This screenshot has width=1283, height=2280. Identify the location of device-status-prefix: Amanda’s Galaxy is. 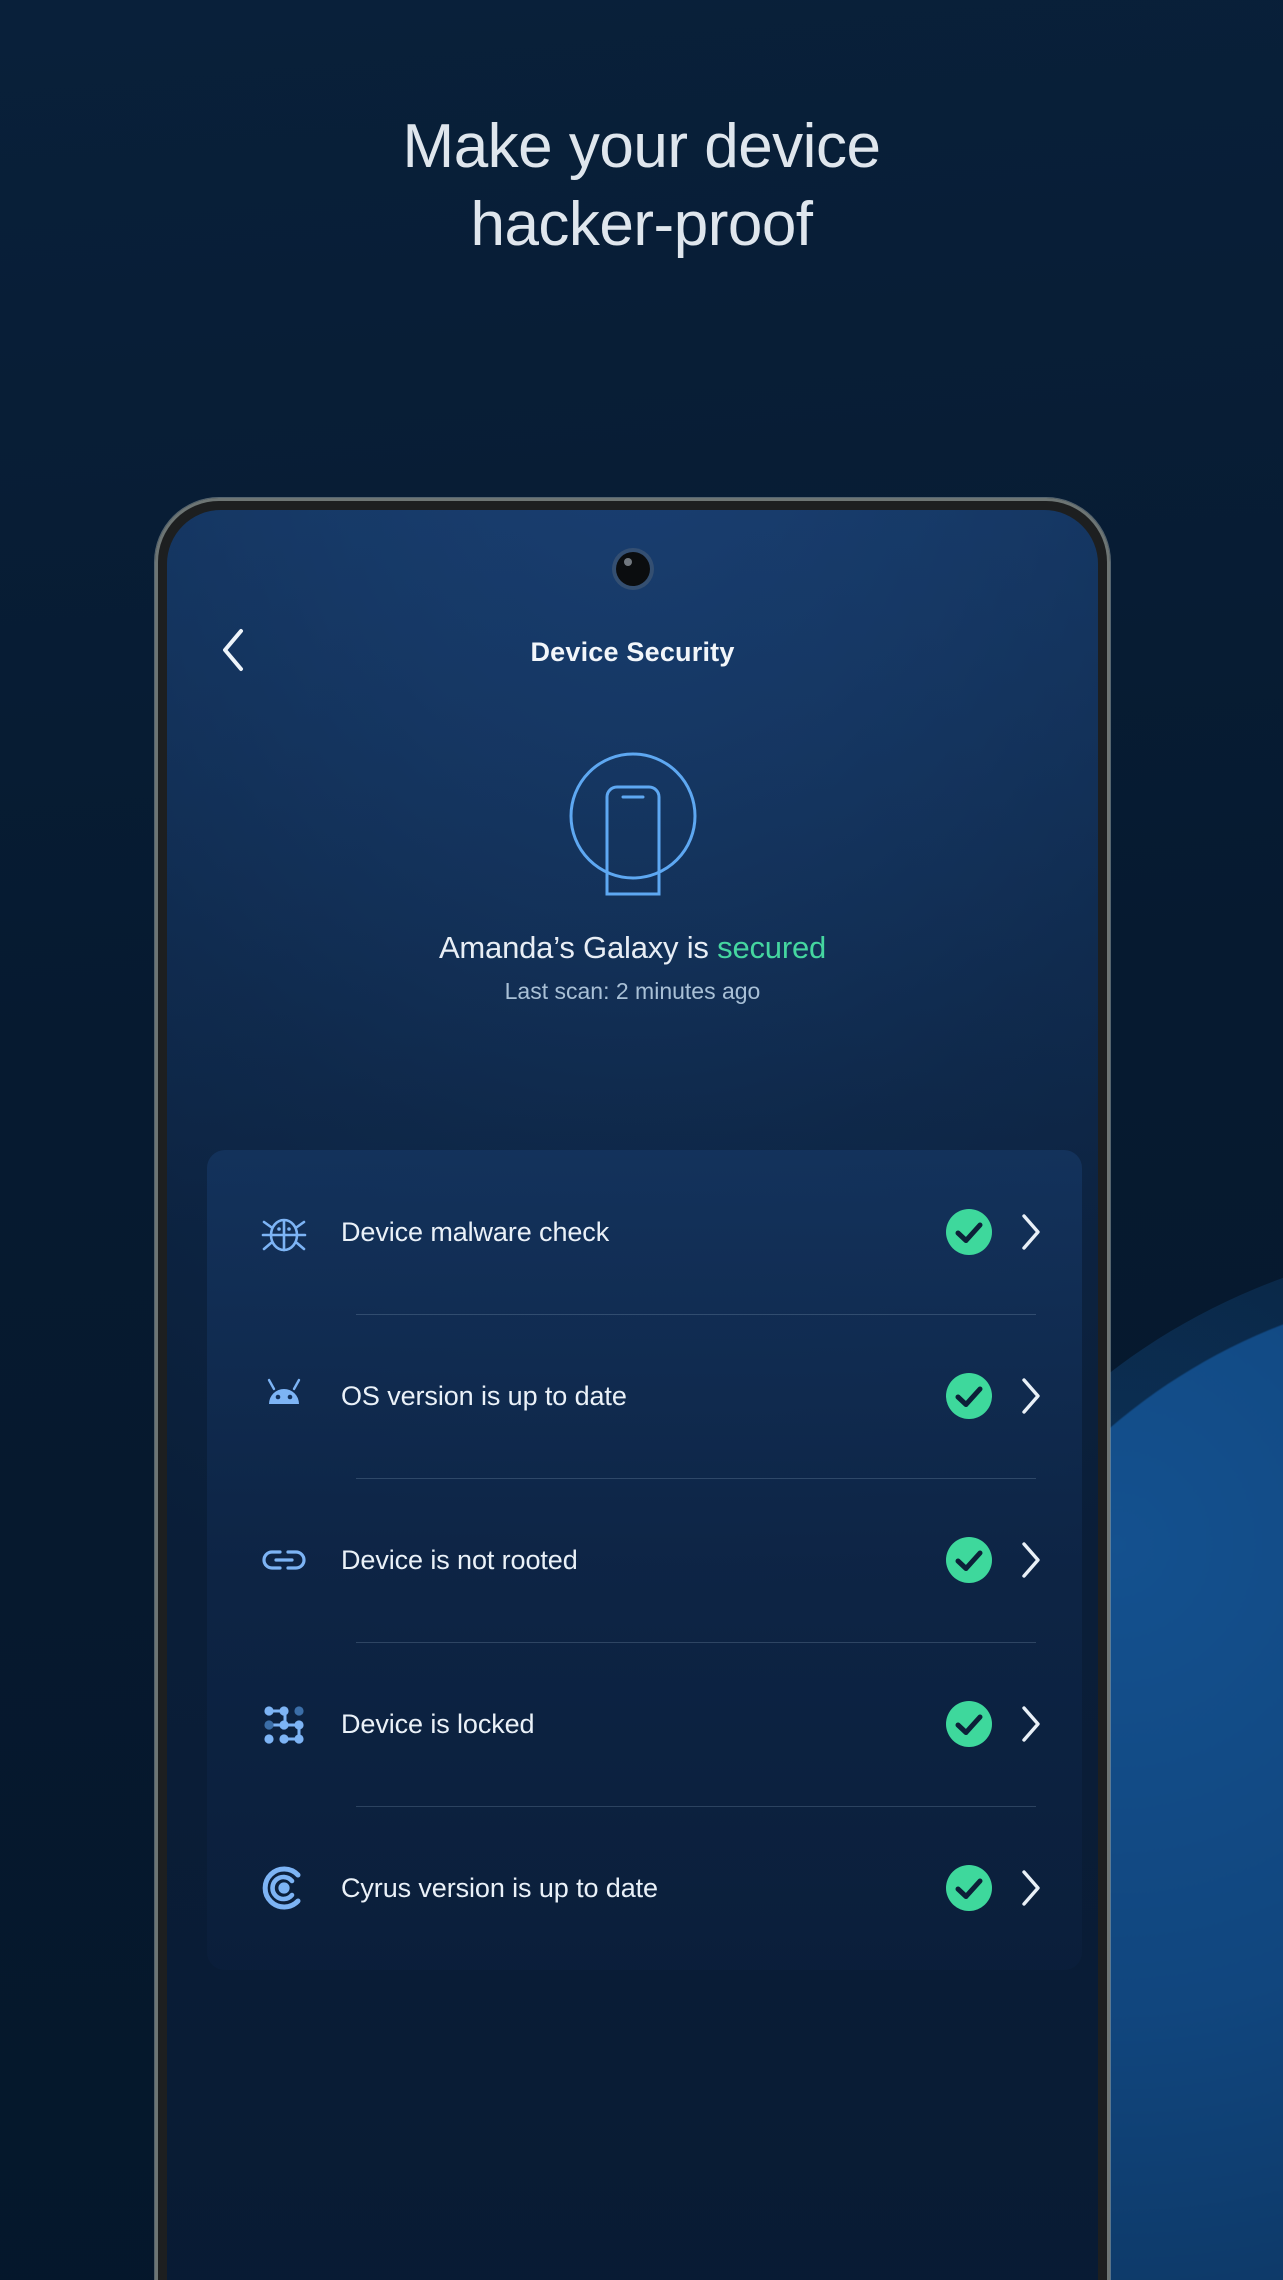
(578, 947).